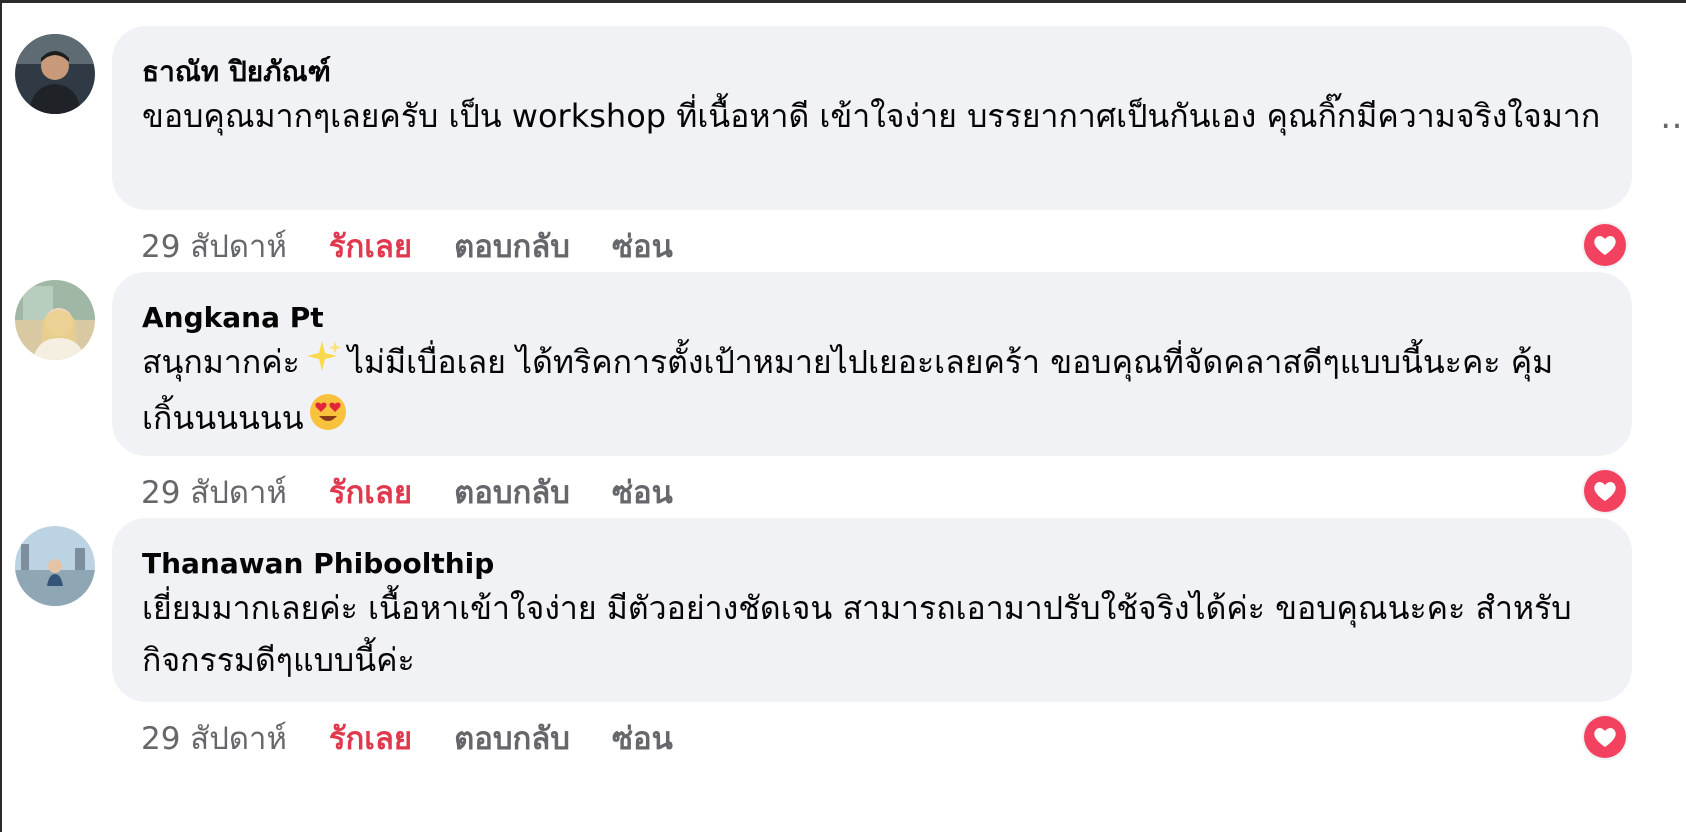 The width and height of the screenshot is (1686, 832). I want to click on heart-eyes-emoji, so click(328, 419).